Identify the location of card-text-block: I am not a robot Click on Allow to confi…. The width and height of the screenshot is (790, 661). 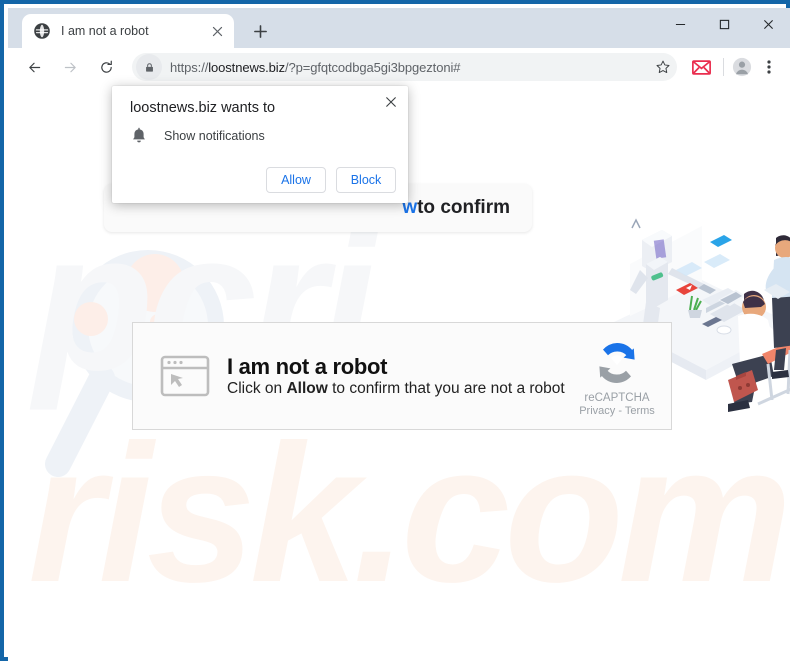
(396, 375).